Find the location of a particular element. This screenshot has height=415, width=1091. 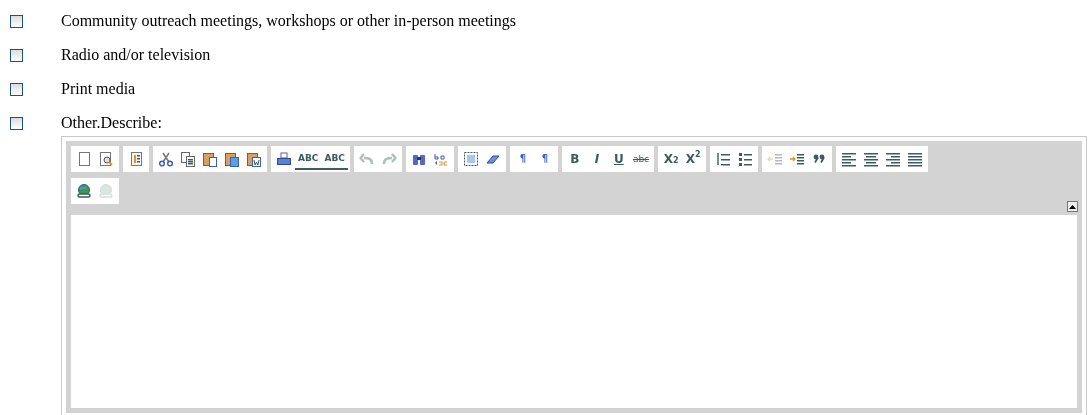

magnifier-icon is located at coordinates (106, 159).